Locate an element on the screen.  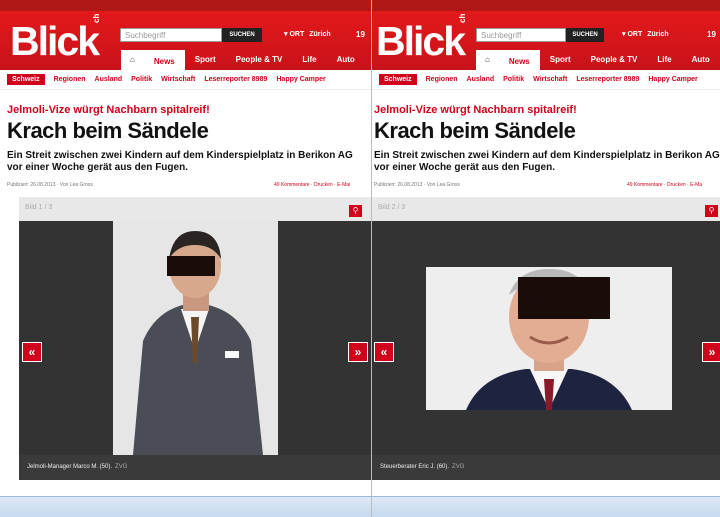
gallery-caption: Steuerberater Eric J. (60). ZVG is located at coordinates (422, 467).